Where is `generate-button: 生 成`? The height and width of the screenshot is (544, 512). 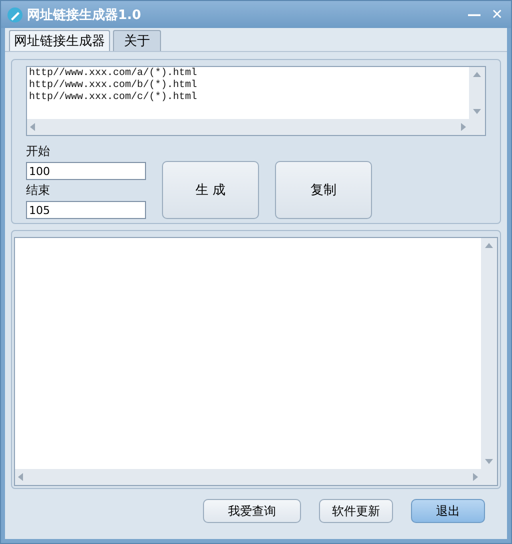 generate-button: 生 成 is located at coordinates (210, 190).